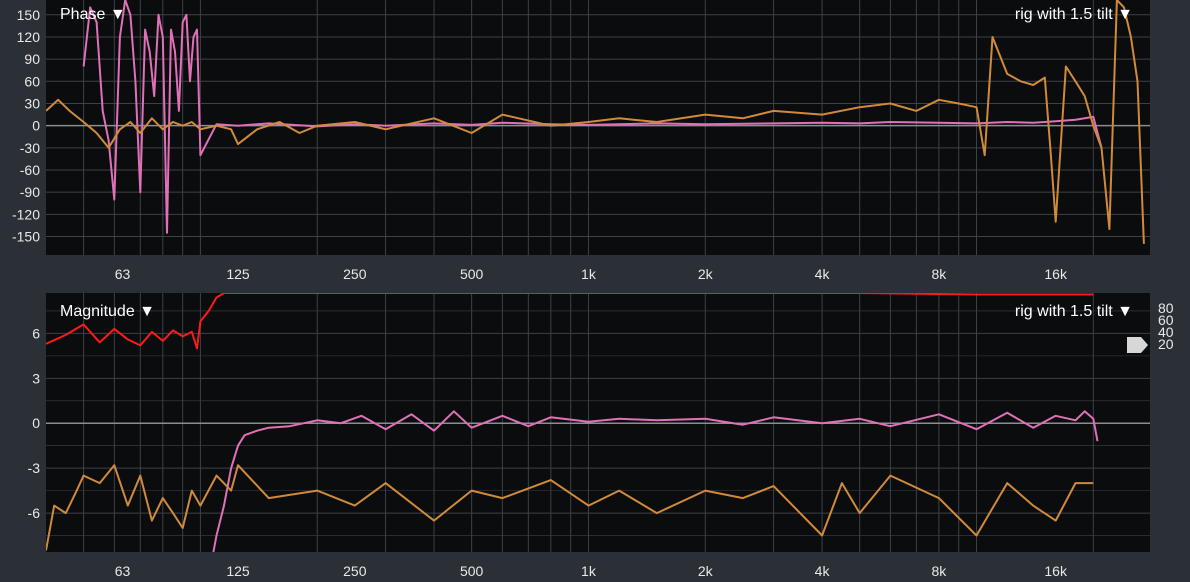 The height and width of the screenshot is (582, 1190). What do you see at coordinates (30, 192) in the screenshot?
I see `y-tick-label: -90` at bounding box center [30, 192].